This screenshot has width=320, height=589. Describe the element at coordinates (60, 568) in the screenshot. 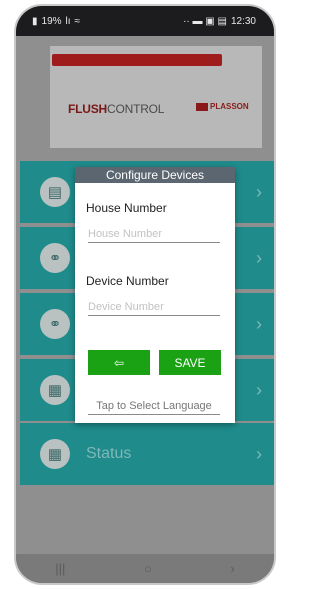

I see `recents-button: |||` at that location.